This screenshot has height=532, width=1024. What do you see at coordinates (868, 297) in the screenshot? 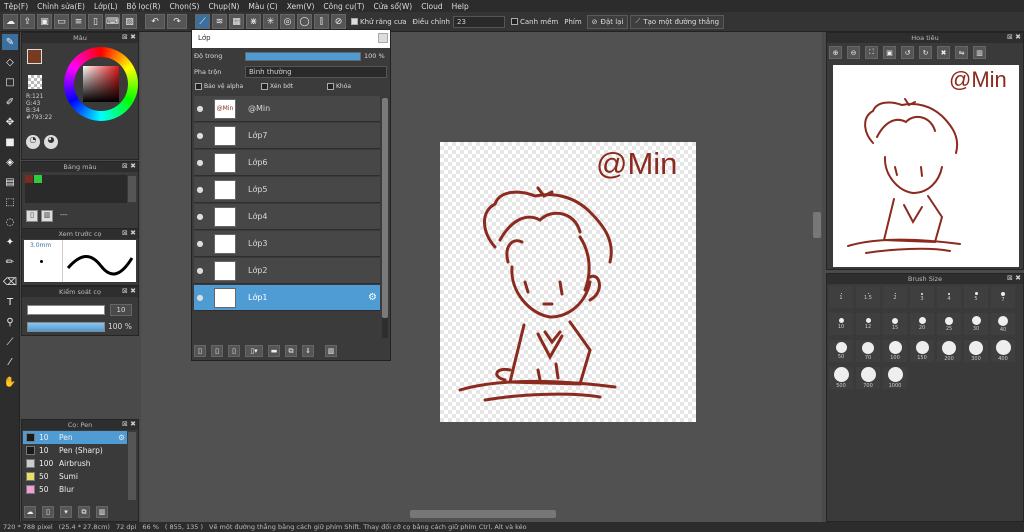
I see `brush-size-option: 1.5` at bounding box center [868, 297].